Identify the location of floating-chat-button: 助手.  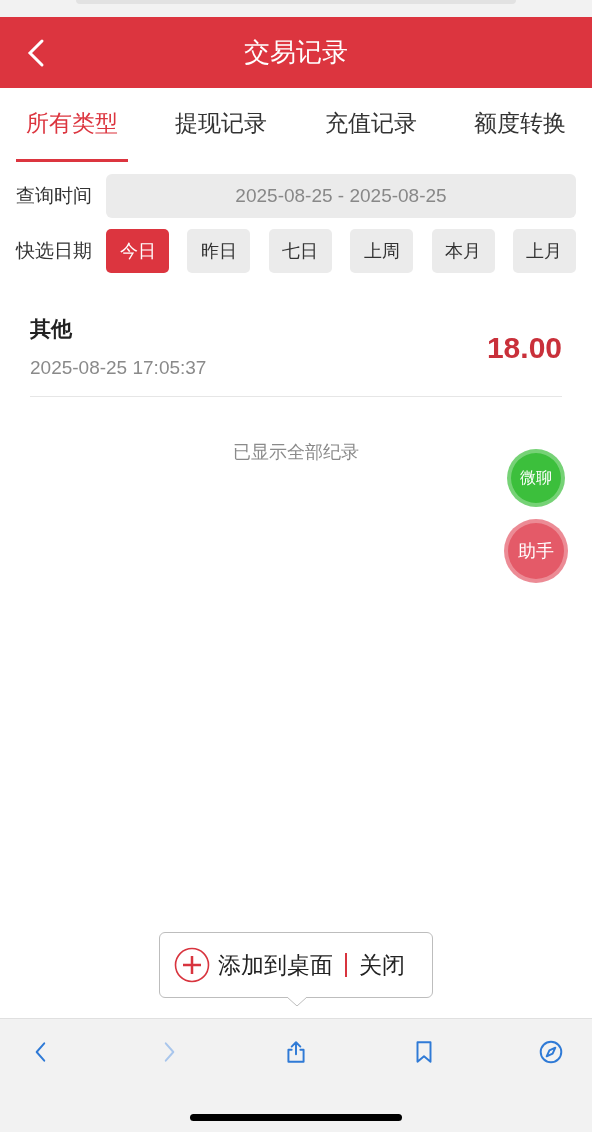
(536, 551).